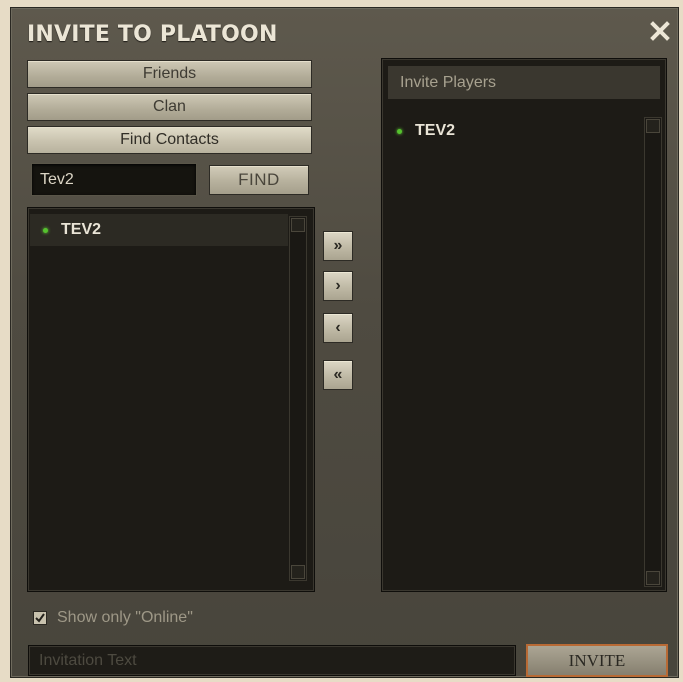 This screenshot has height=682, width=683. Describe the element at coordinates (259, 180) in the screenshot. I see `find-button: FIND` at that location.